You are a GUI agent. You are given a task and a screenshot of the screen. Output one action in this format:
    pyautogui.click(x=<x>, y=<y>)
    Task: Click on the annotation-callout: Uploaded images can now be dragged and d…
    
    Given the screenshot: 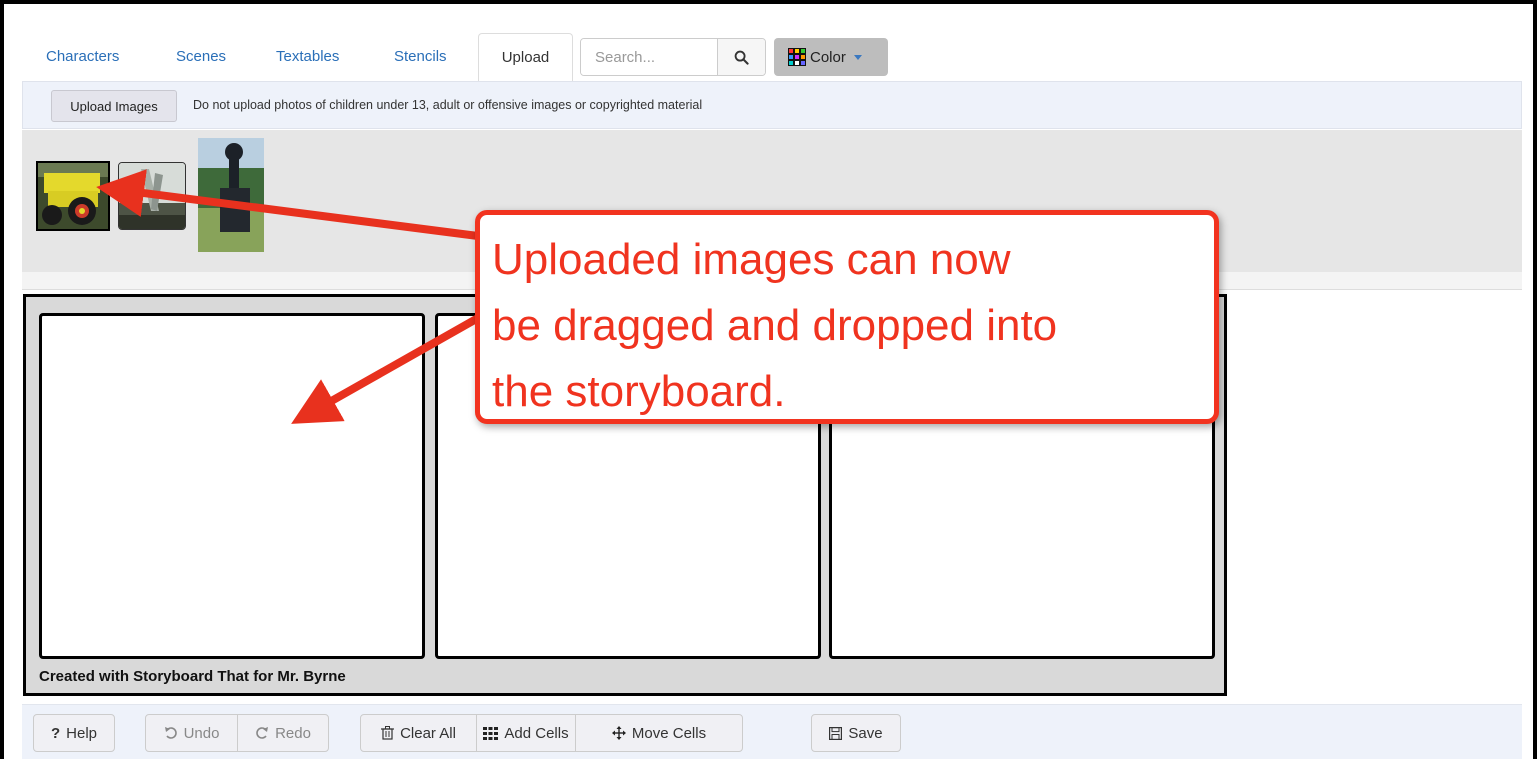 What is the action you would take?
    pyautogui.click(x=847, y=317)
    